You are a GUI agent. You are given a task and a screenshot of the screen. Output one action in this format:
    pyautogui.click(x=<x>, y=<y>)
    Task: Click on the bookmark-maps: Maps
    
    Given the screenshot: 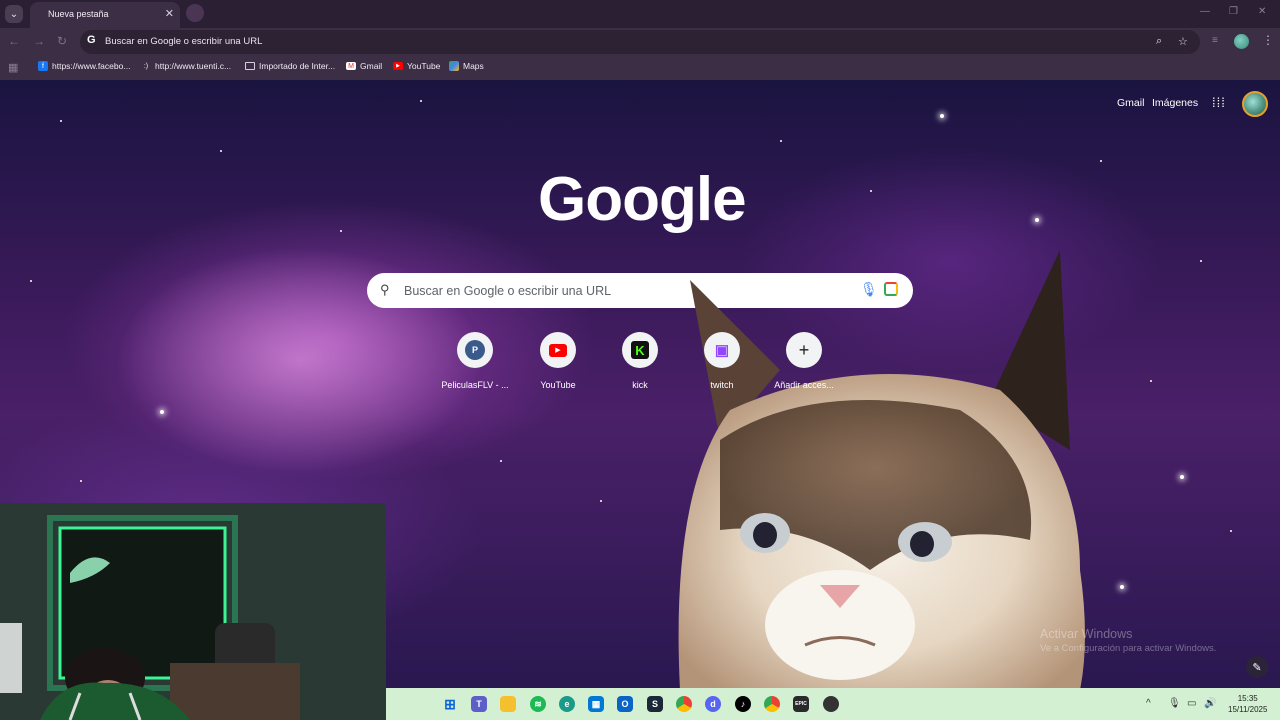 What is the action you would take?
    pyautogui.click(x=466, y=66)
    